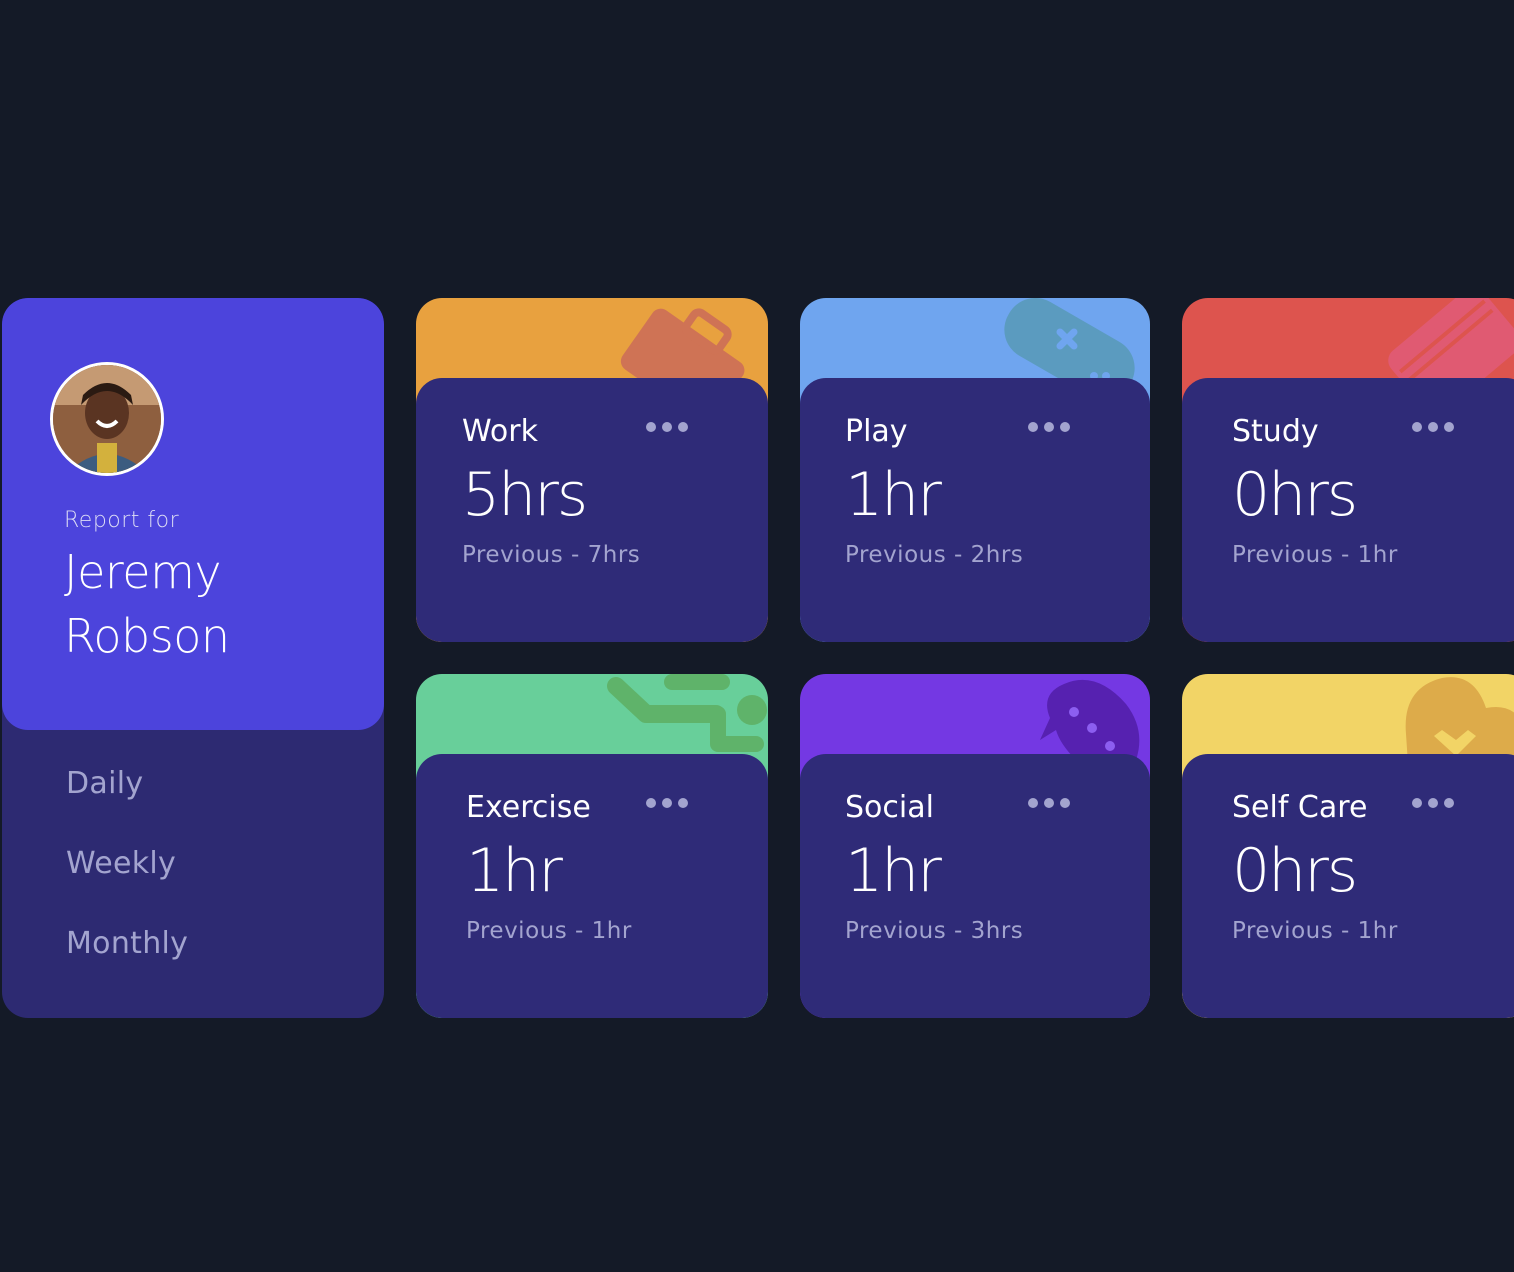 Image resolution: width=1514 pixels, height=1272 pixels. What do you see at coordinates (1275, 431) in the screenshot?
I see `card-title: Study` at bounding box center [1275, 431].